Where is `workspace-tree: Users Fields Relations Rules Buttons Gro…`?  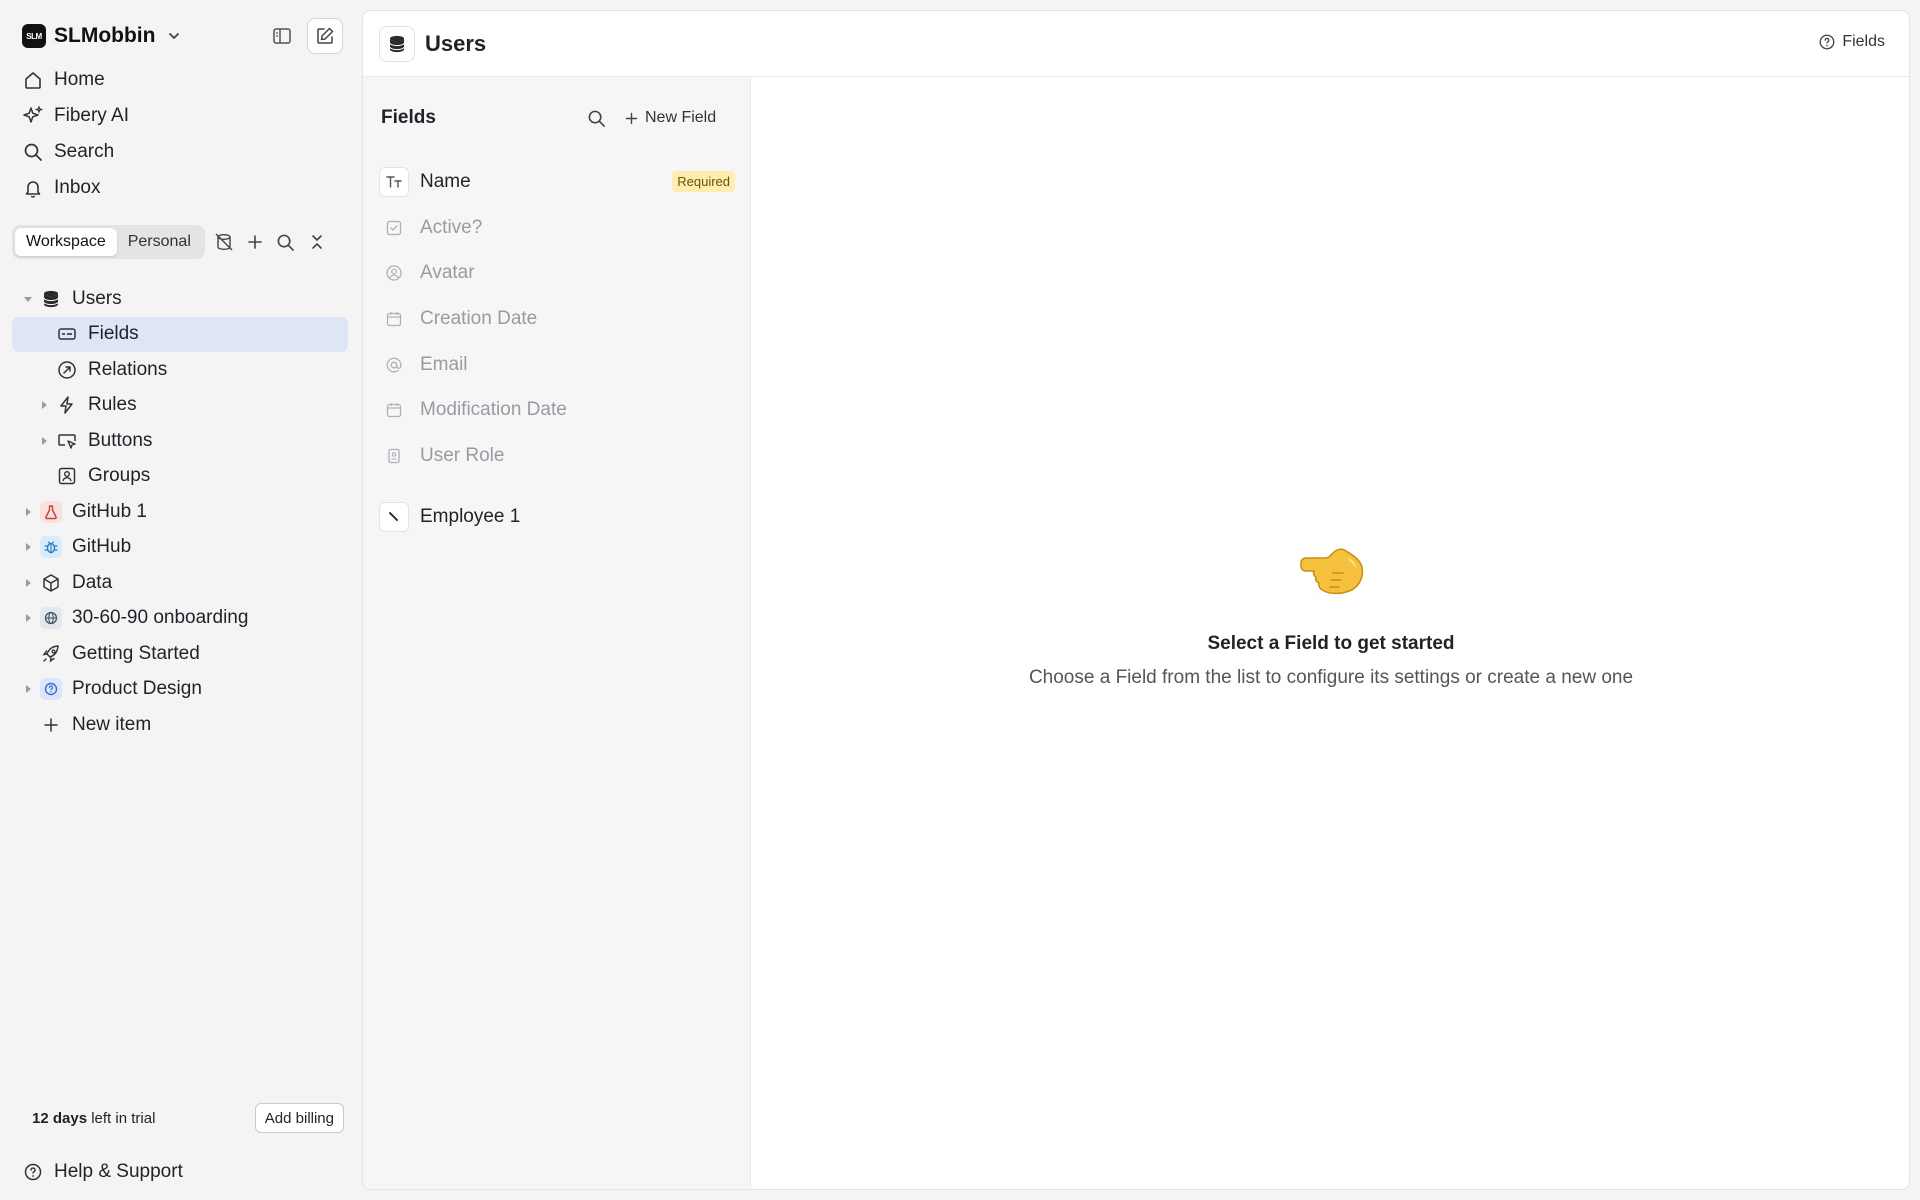
workspace-tree: Users Fields Relations Rules Buttons Gro… is located at coordinates (180, 512).